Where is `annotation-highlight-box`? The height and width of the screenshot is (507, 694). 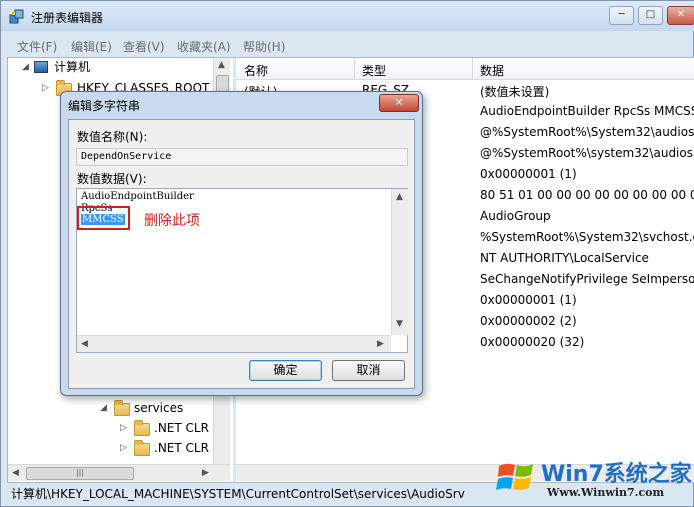 annotation-highlight-box is located at coordinates (103, 218).